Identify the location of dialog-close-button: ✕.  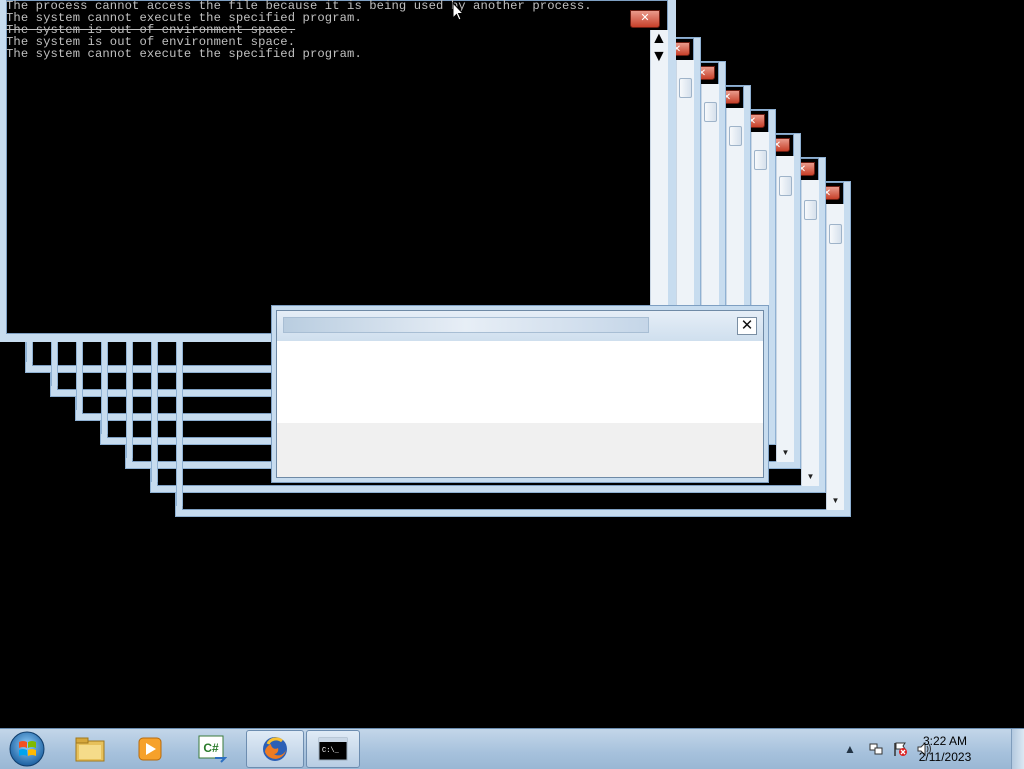
(747, 326).